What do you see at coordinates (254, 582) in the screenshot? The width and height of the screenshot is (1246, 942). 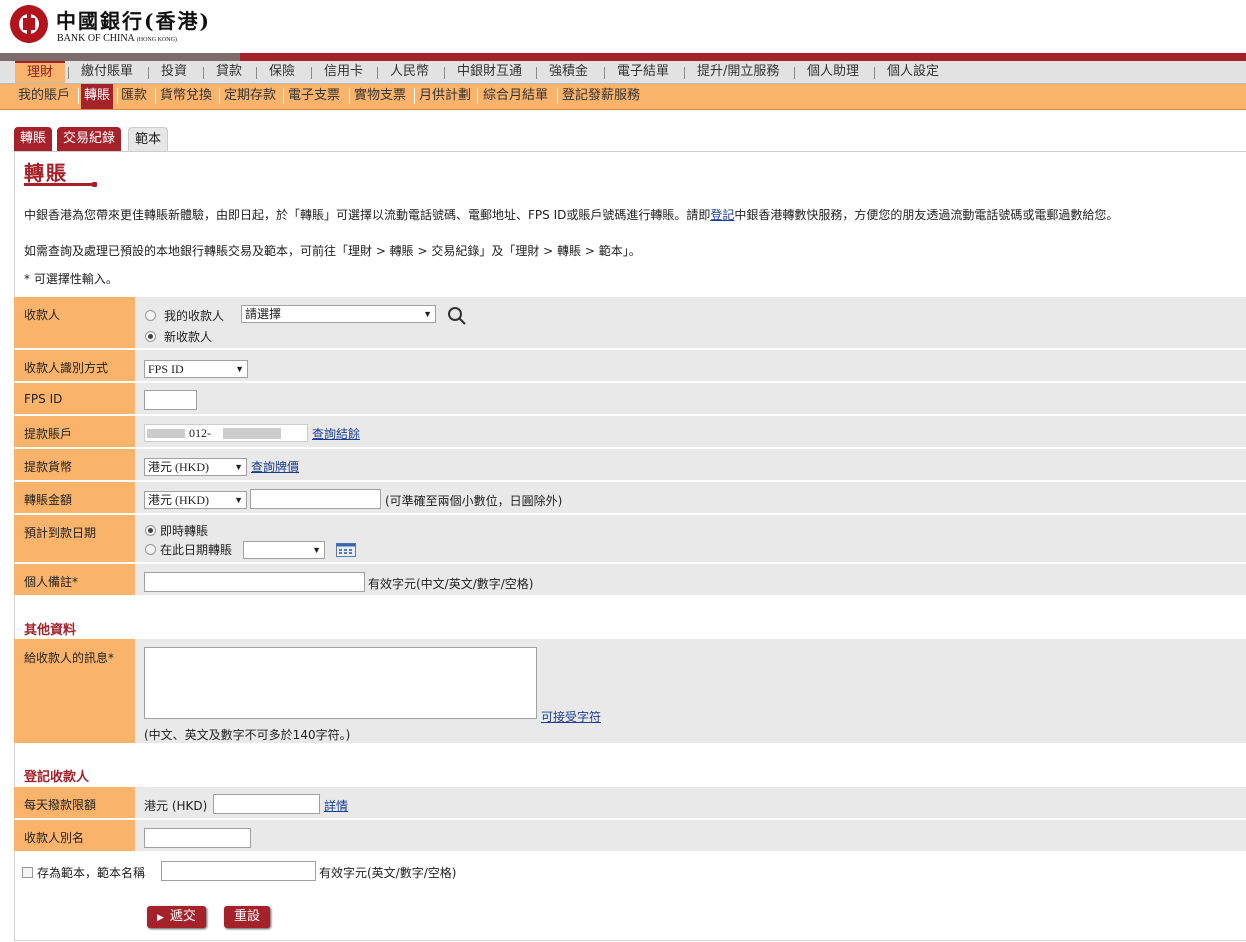 I see `memo-input` at bounding box center [254, 582].